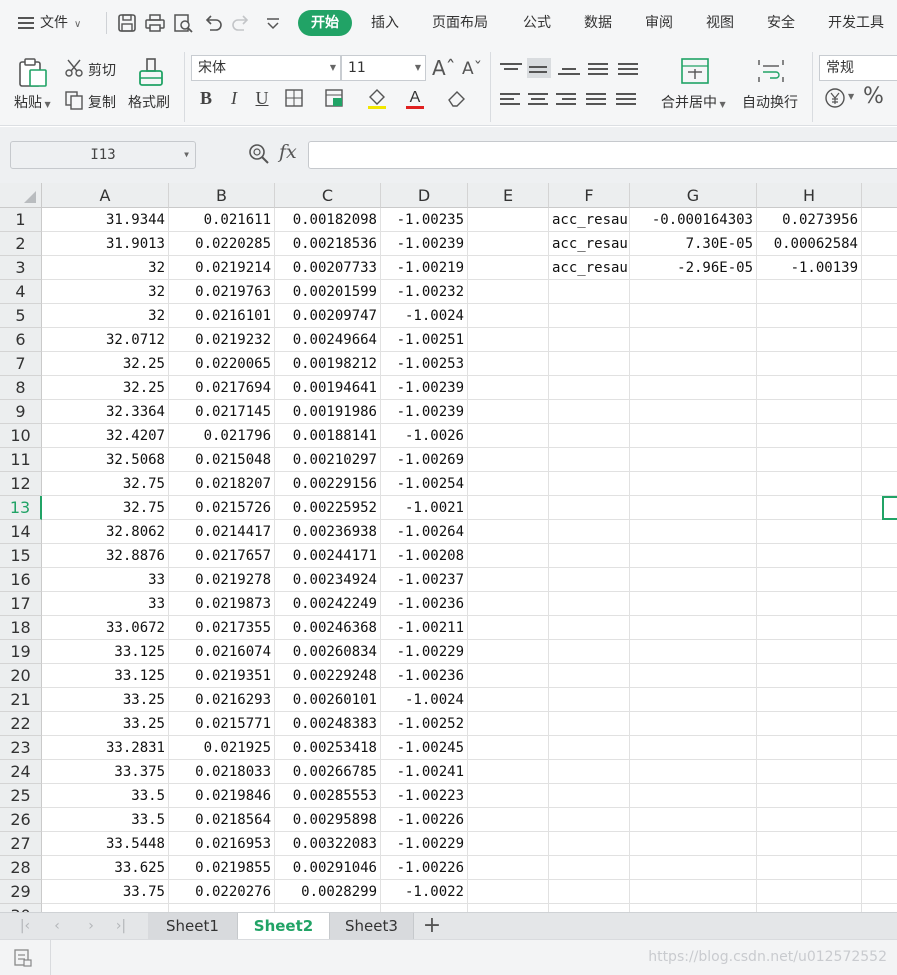  I want to click on cell-g1: -0.000164303, so click(693, 220).